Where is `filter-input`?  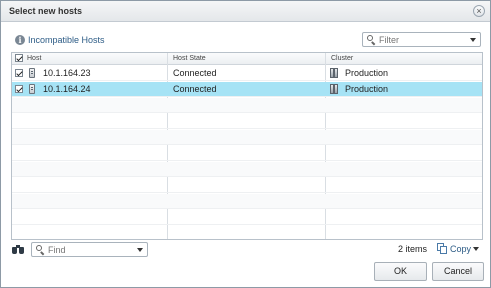
filter-input is located at coordinates (423, 39).